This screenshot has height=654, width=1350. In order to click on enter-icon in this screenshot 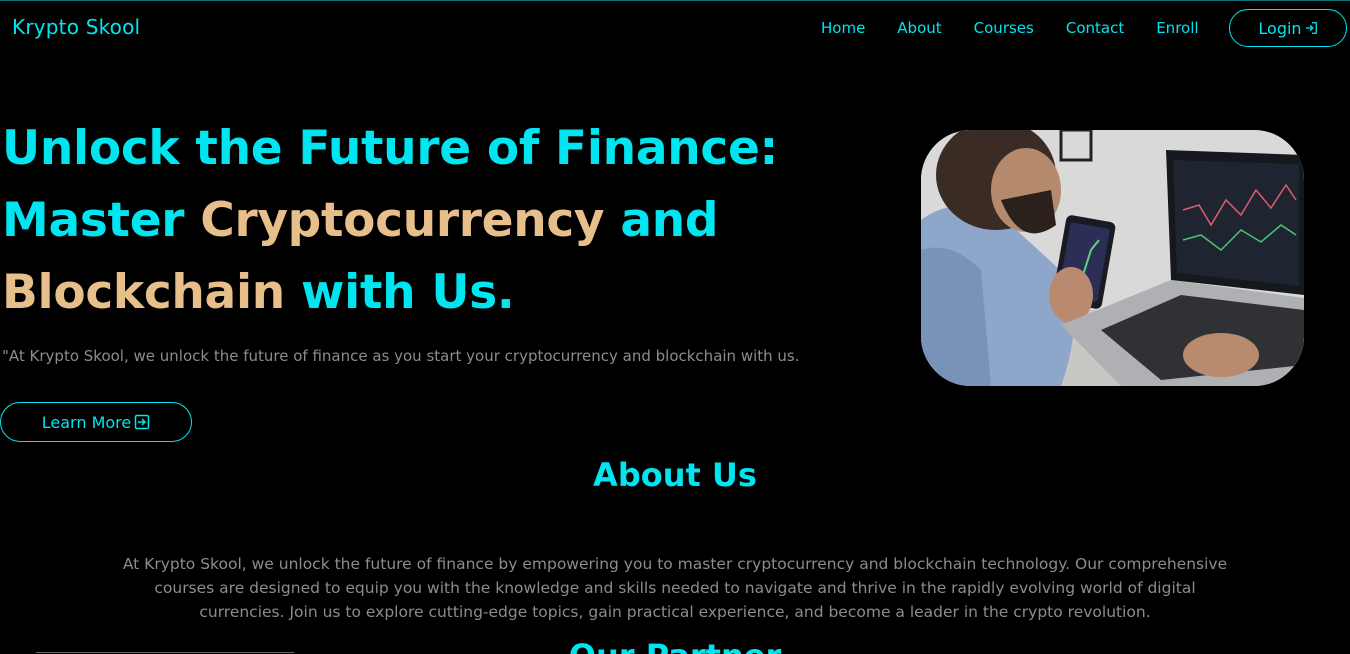, I will do `click(1311, 28)`.